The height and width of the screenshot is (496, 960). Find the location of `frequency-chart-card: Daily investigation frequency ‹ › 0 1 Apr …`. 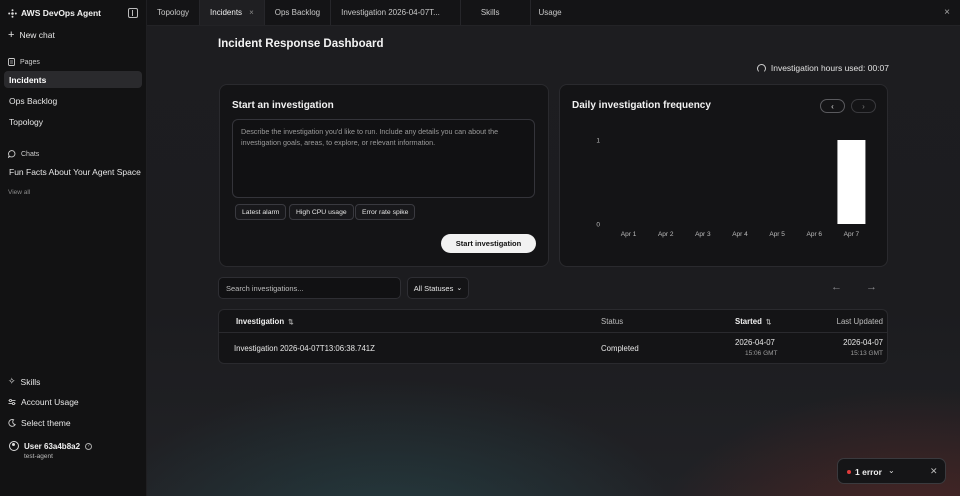

frequency-chart-card: Daily investigation frequency ‹ › 0 1 Apr … is located at coordinates (723, 175).